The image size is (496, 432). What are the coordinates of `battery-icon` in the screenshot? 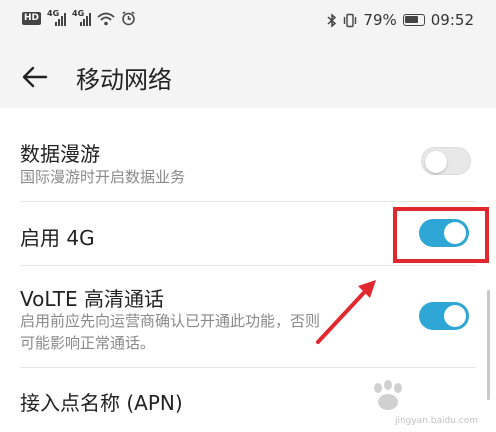 It's located at (413, 20).